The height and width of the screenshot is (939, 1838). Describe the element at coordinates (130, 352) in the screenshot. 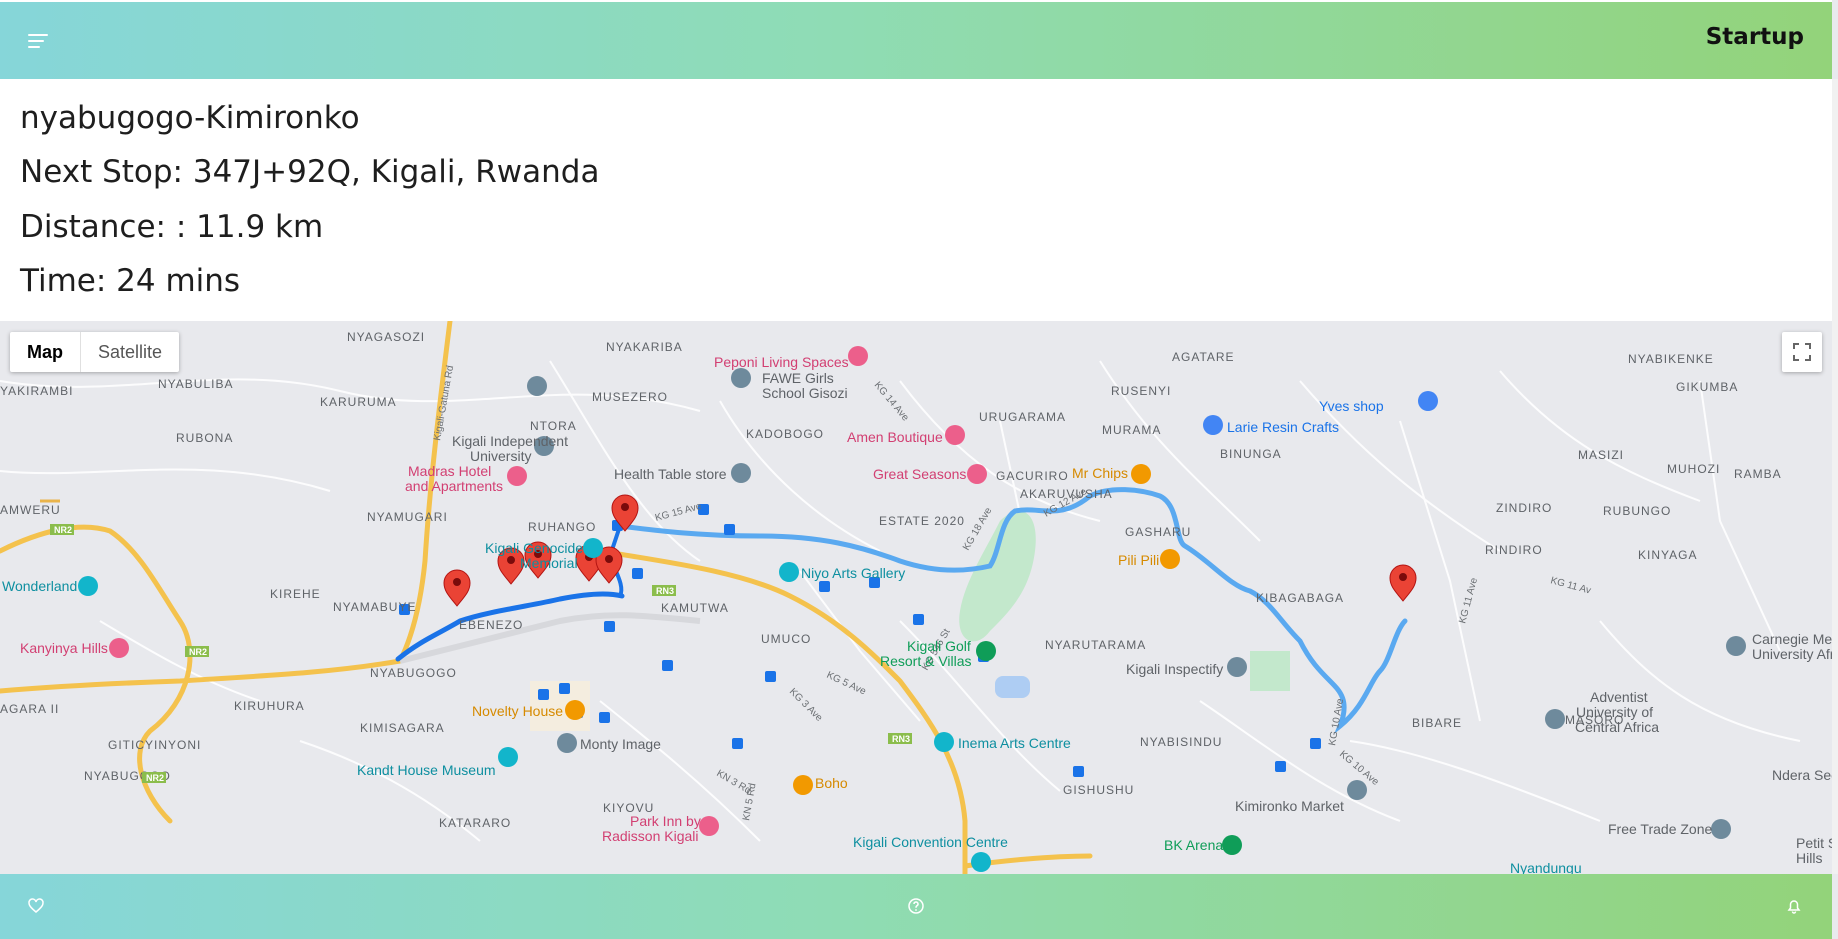

I see `map-type-satellite-button: Satellite` at that location.